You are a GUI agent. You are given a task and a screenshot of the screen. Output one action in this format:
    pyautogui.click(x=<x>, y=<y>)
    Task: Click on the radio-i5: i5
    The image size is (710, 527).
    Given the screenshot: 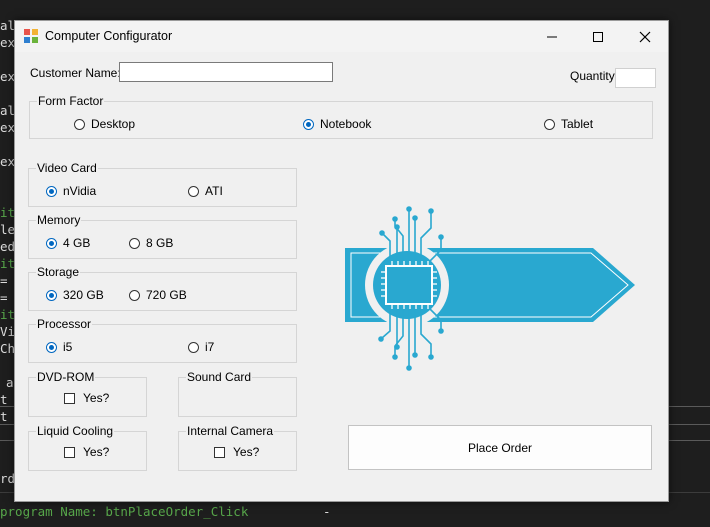 What is the action you would take?
    pyautogui.click(x=59, y=347)
    